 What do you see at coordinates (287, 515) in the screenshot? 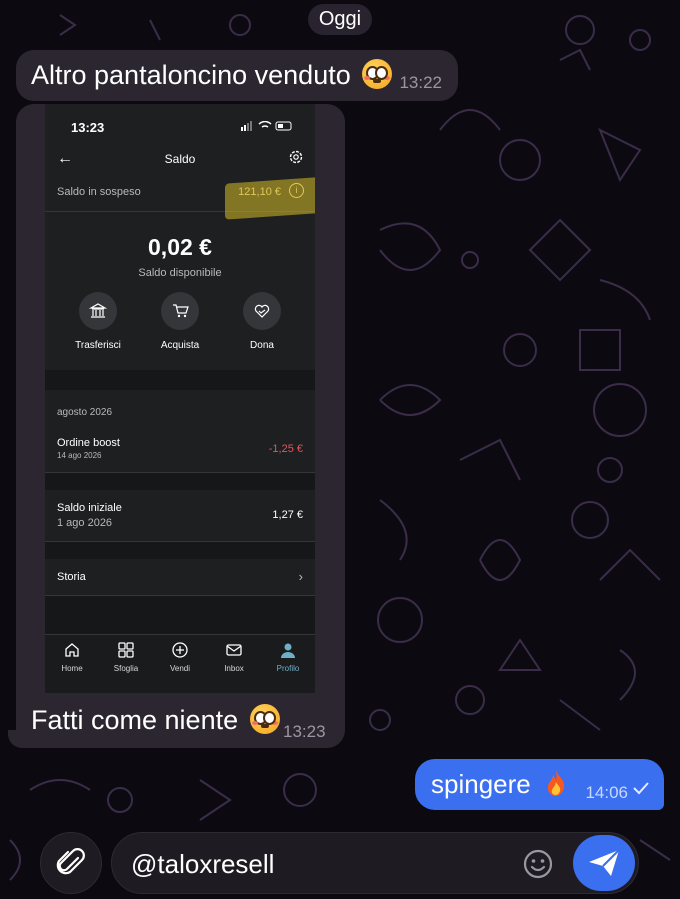
I see `transaction-amount: 1,27 €` at bounding box center [287, 515].